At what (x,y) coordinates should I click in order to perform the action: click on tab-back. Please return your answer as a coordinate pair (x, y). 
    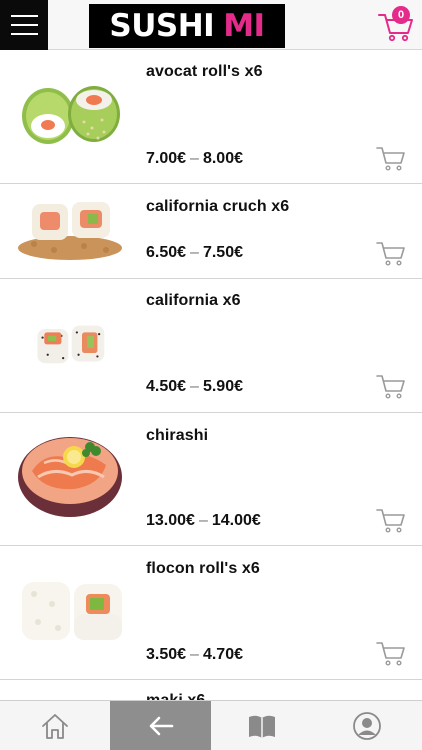
    Looking at the image, I should click on (160, 725).